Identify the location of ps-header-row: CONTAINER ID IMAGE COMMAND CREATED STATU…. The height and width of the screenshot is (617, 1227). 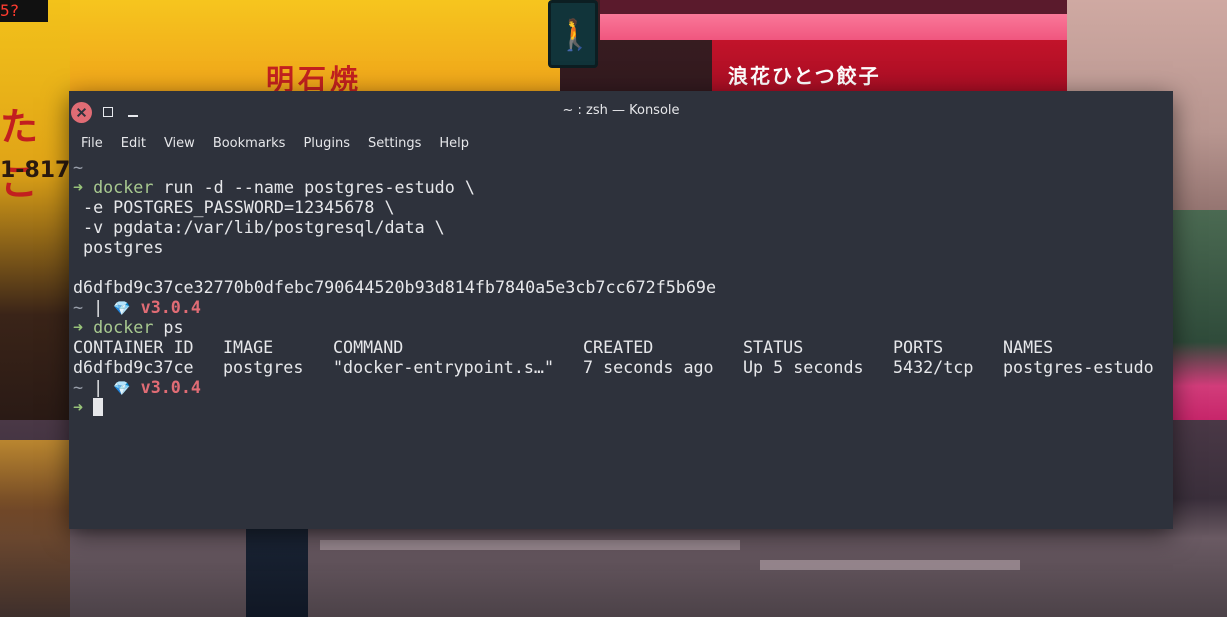
(621, 347).